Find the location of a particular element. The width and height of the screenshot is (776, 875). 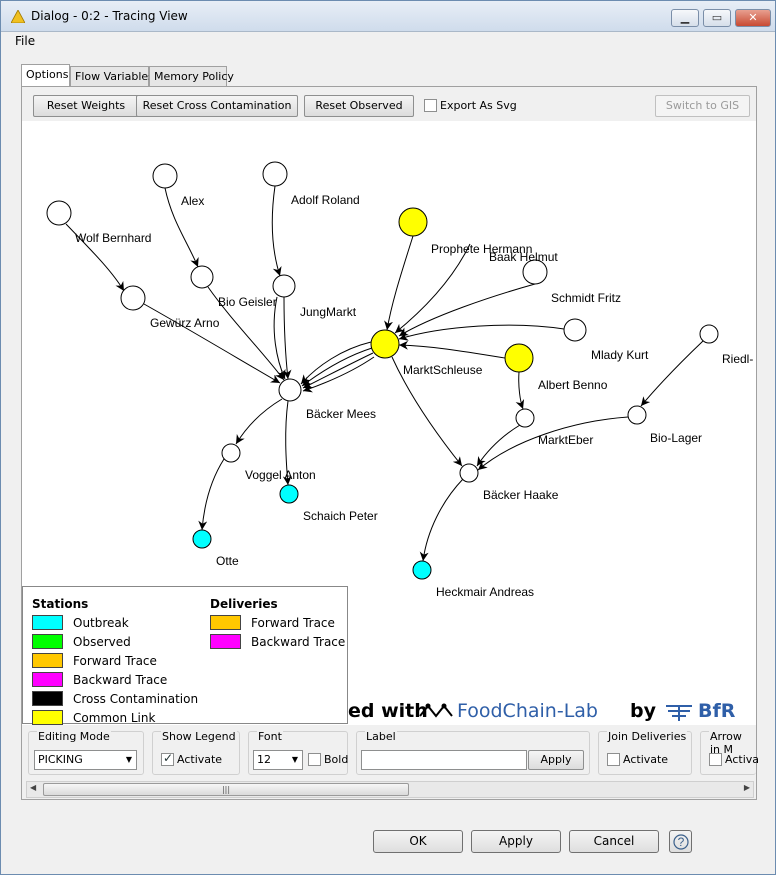

foodchain-logo-icon is located at coordinates (436, 710).